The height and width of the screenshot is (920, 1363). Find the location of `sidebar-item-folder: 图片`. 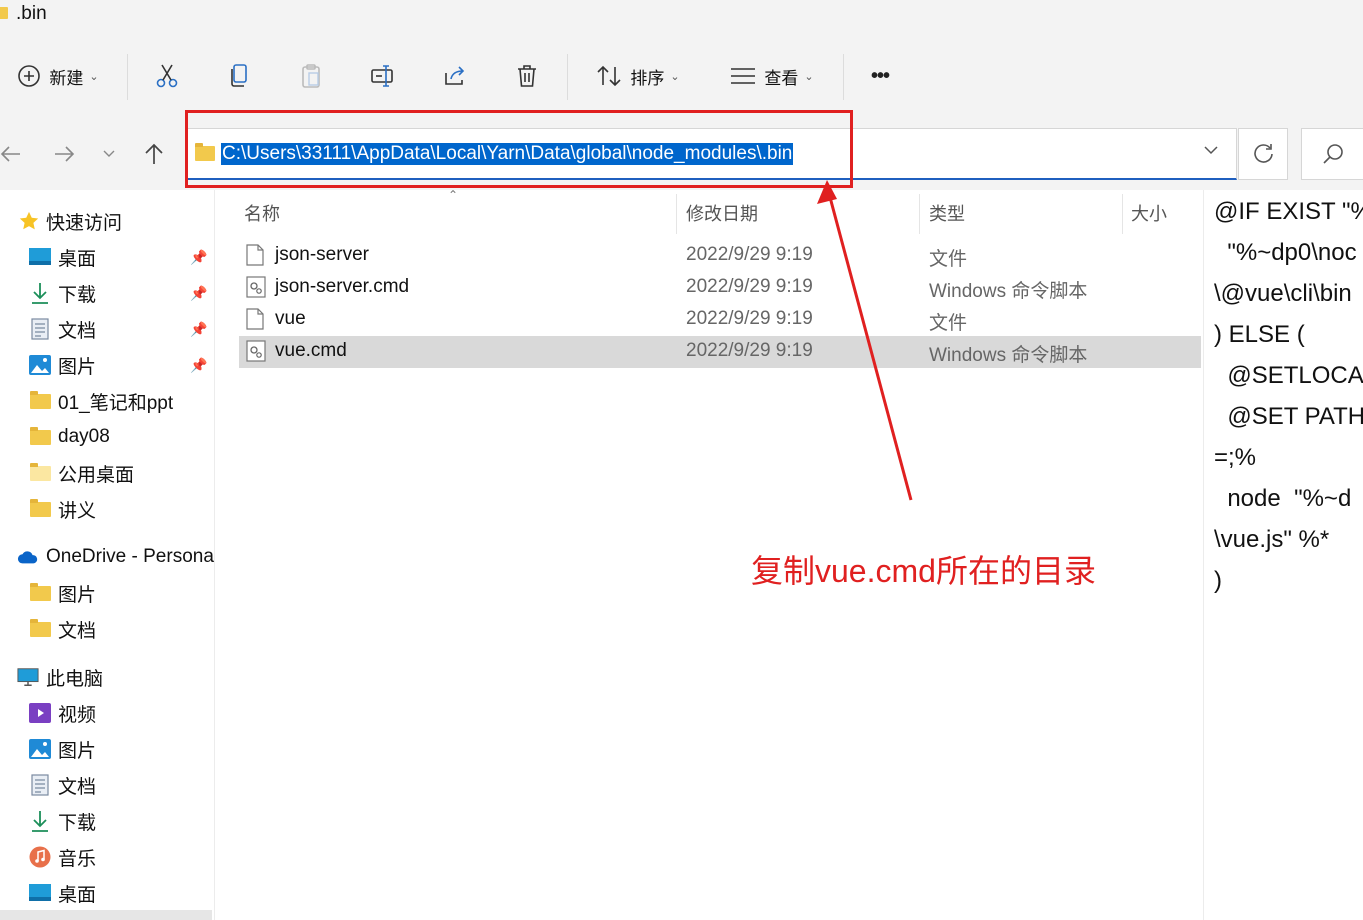

sidebar-item-folder: 图片 is located at coordinates (107, 593).